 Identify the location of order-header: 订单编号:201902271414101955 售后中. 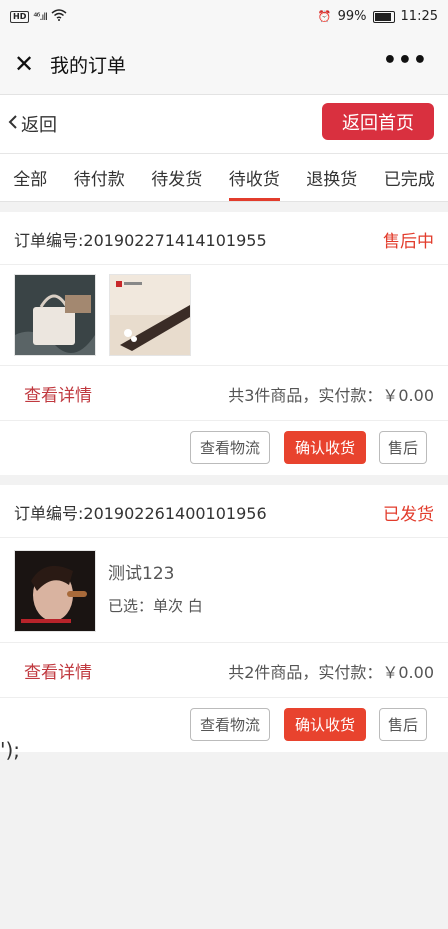
(224, 238).